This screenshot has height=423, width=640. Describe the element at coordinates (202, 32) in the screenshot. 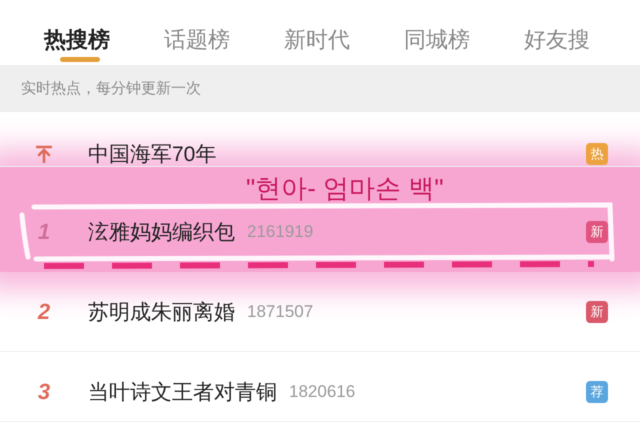

I see `tab: 话题榜` at that location.